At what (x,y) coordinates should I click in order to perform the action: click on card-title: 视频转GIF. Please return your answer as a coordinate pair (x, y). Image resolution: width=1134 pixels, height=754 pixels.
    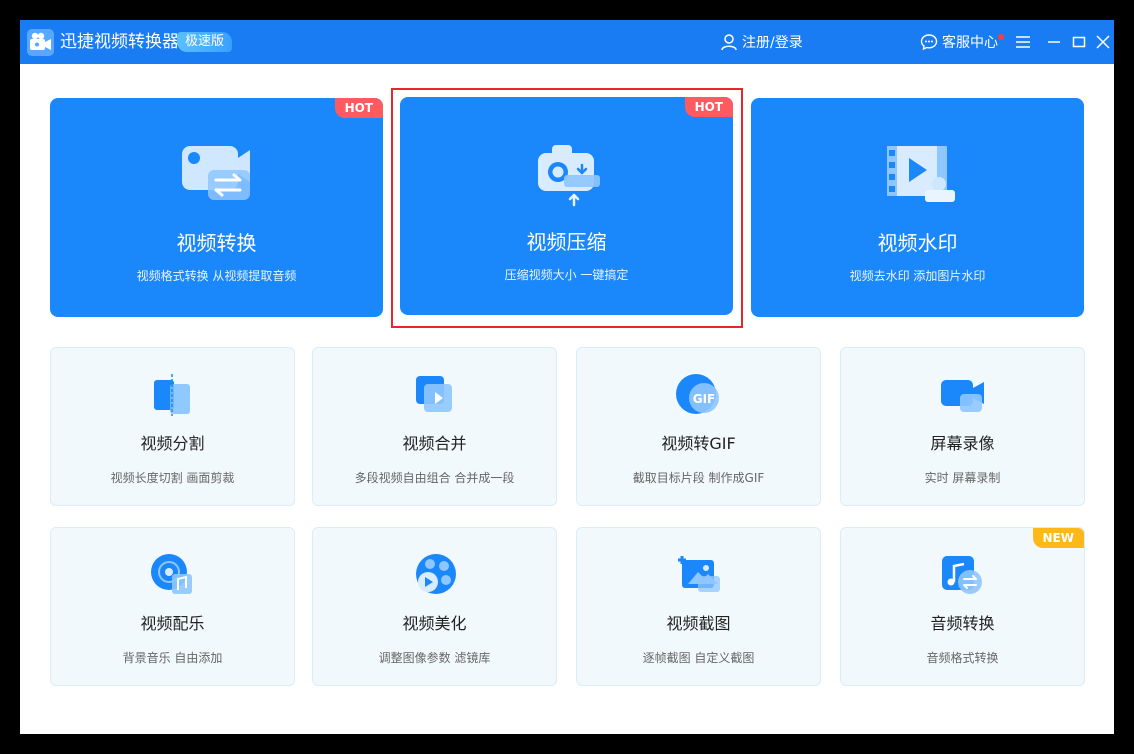
    Looking at the image, I should click on (698, 443).